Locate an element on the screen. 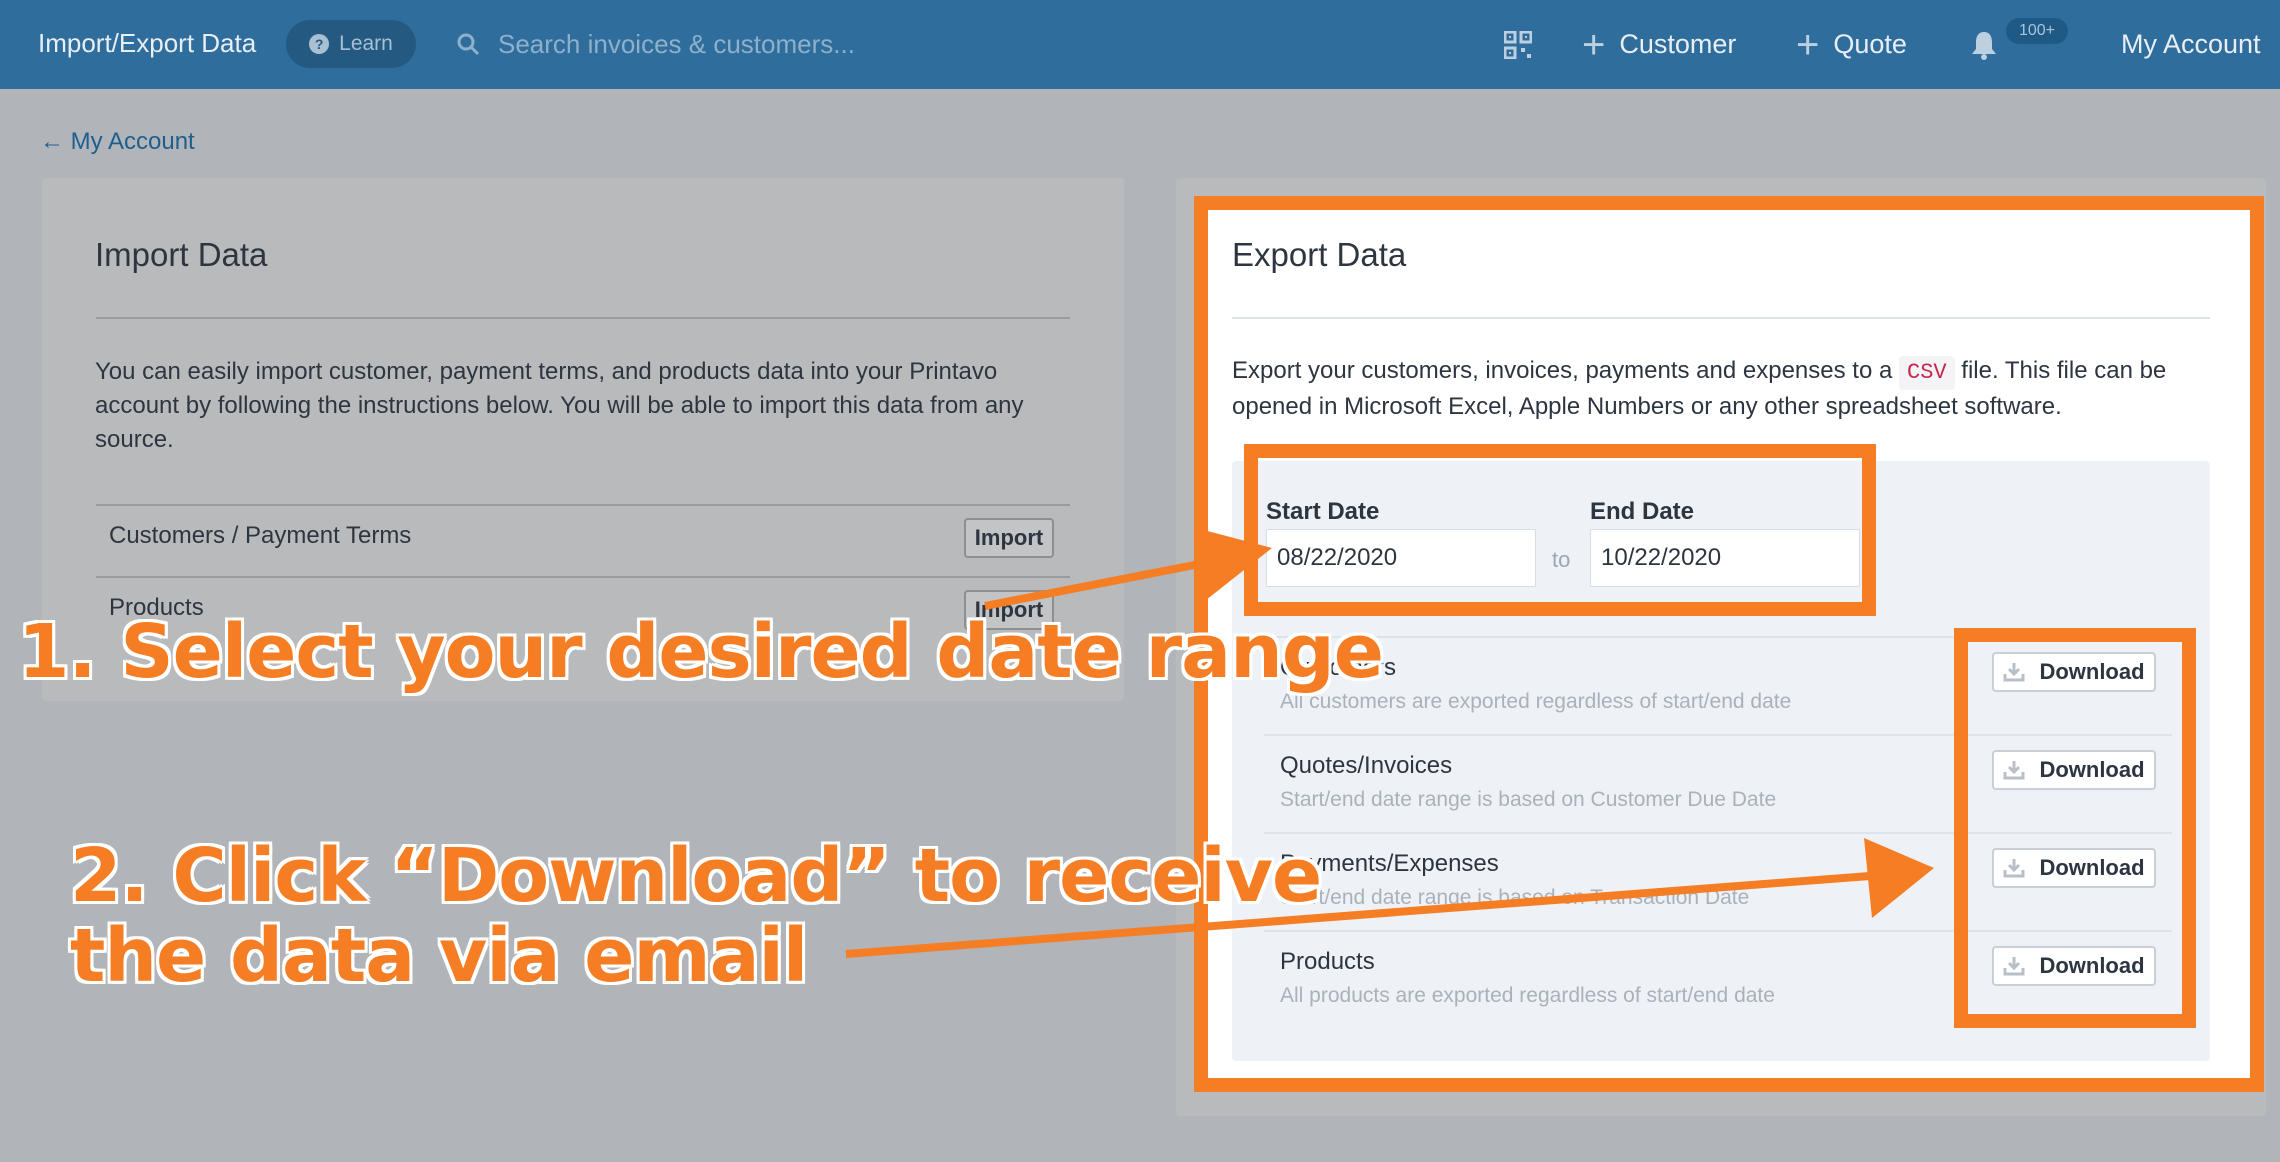  arrow-head-date-range is located at coordinates (1234, 564).